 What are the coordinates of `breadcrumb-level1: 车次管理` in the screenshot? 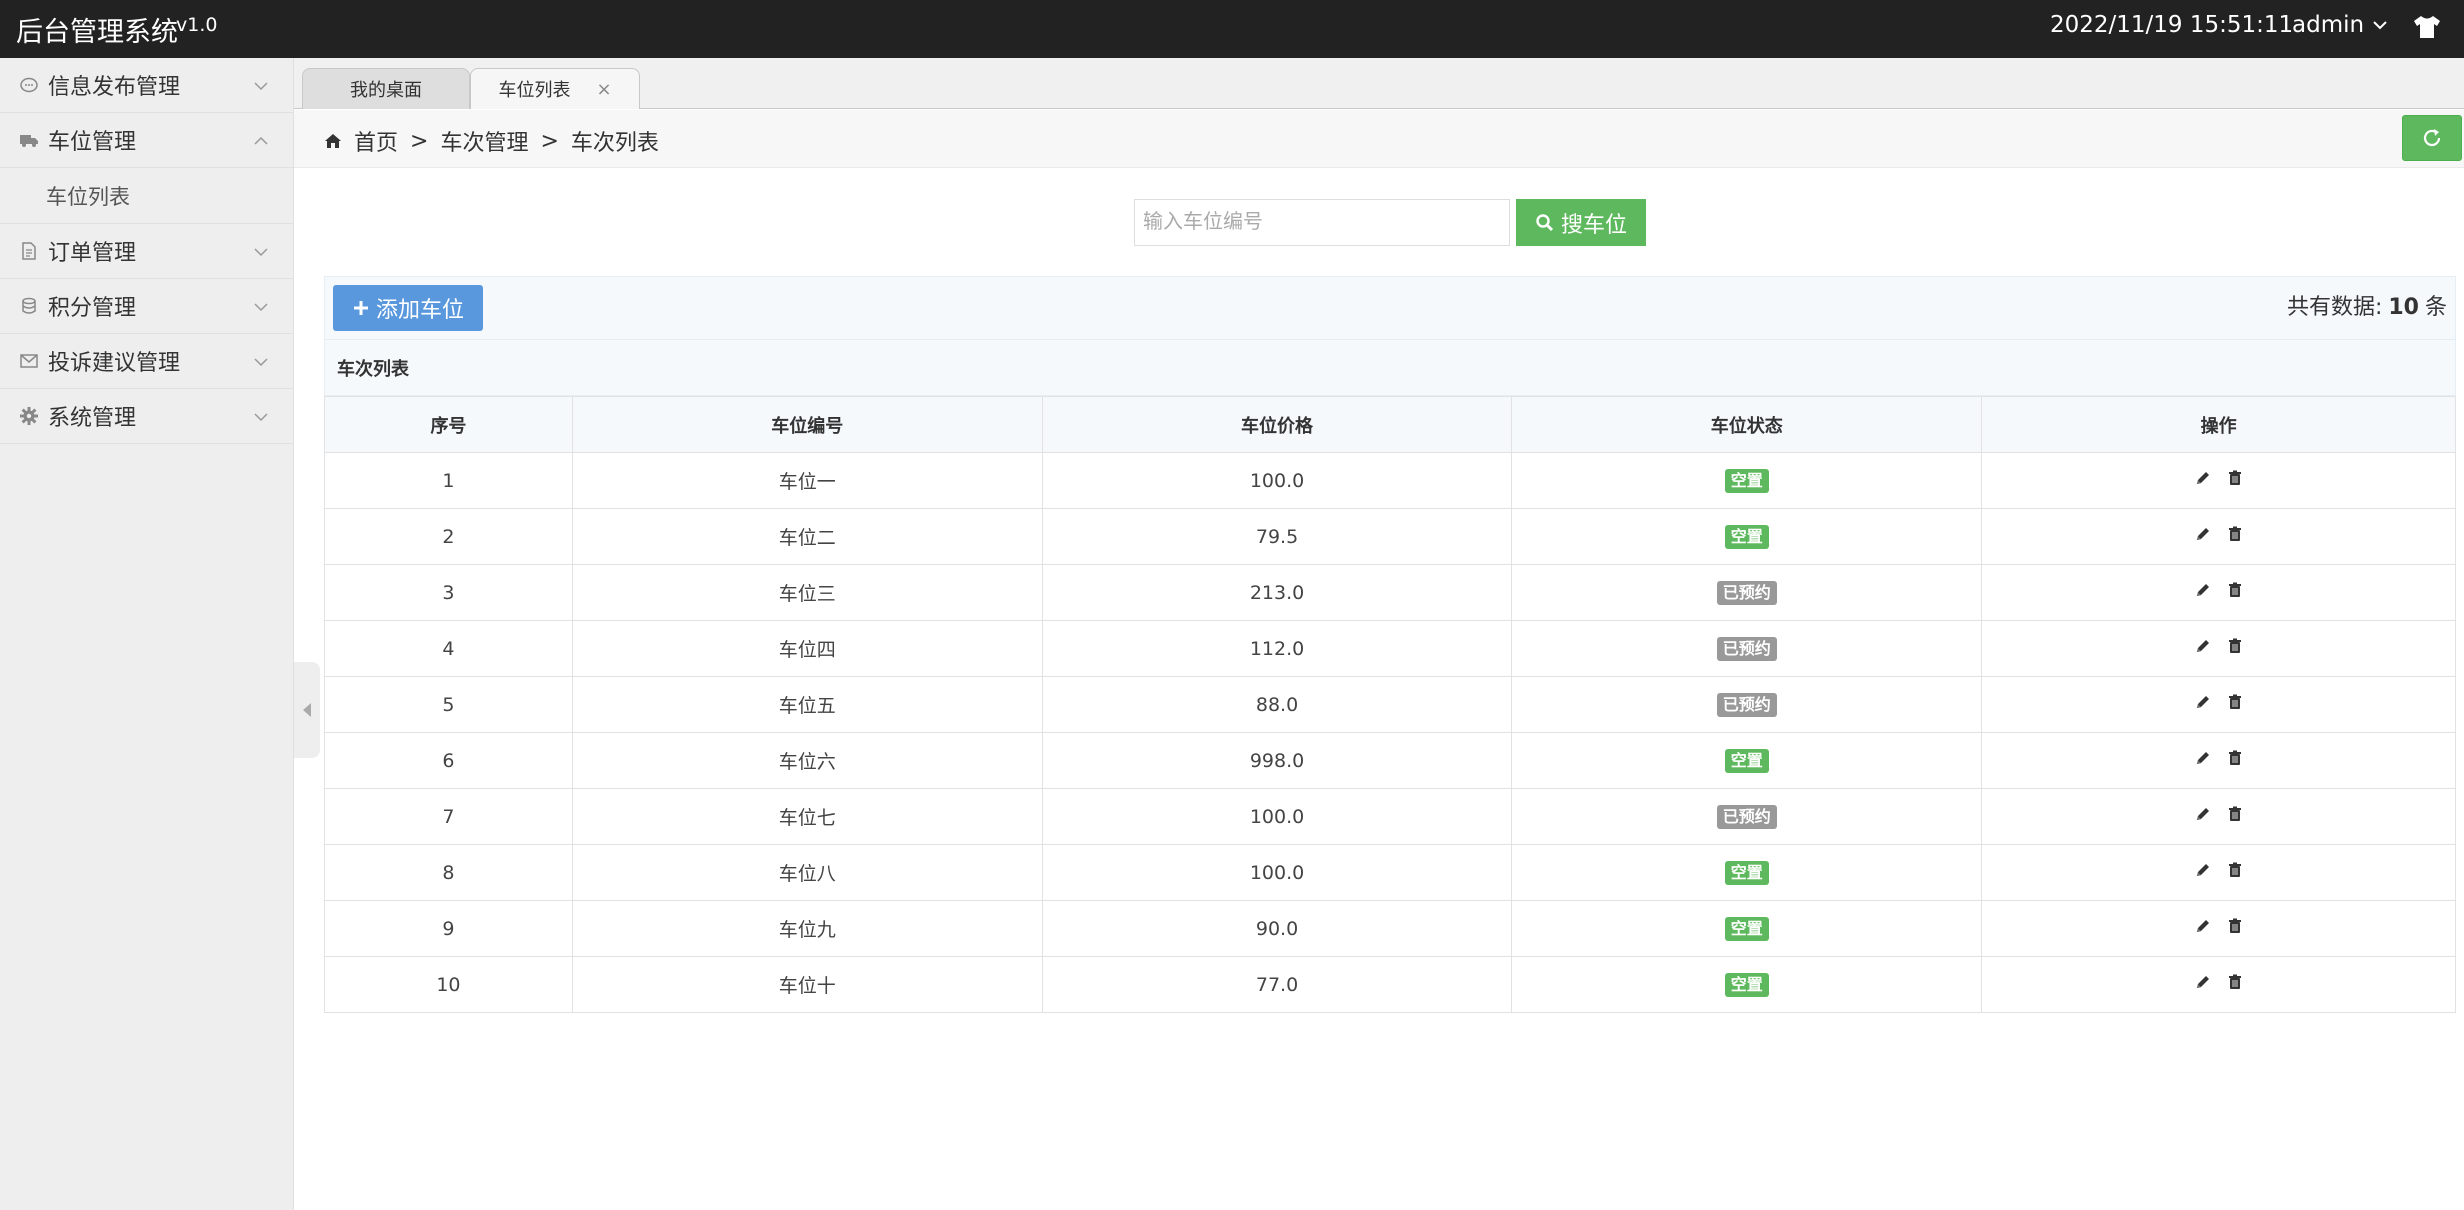 It's located at (484, 141).